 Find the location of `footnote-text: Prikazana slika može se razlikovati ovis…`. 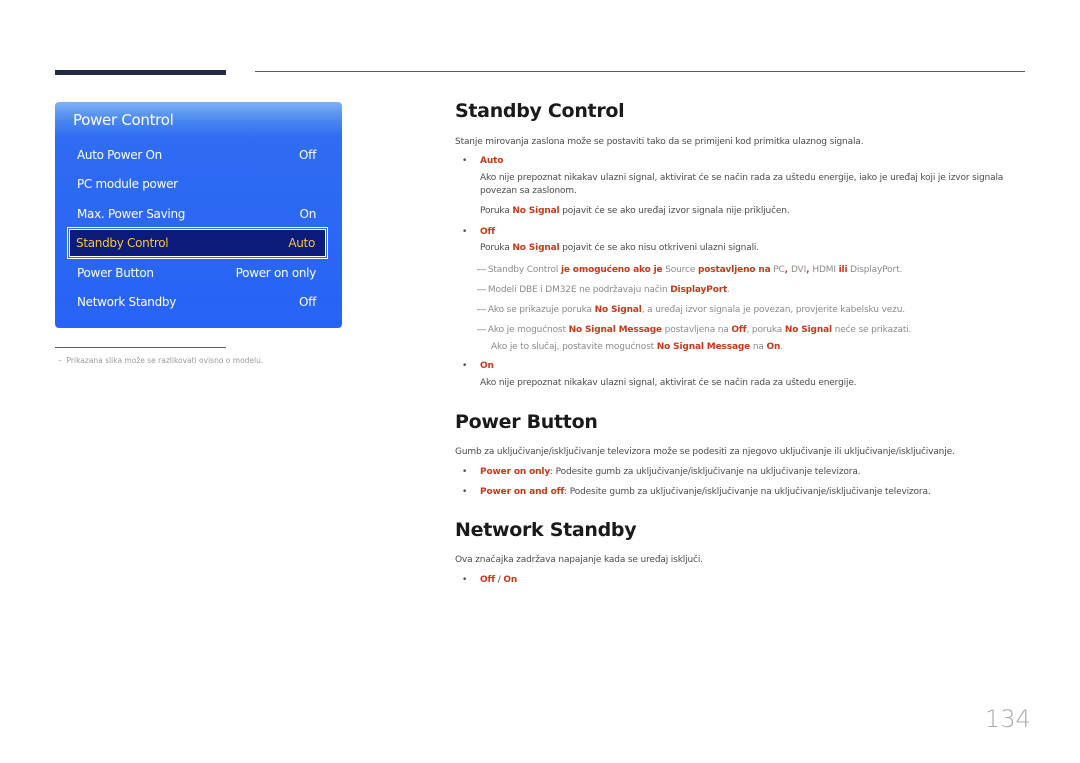

footnote-text: Prikazana slika može se razlikovati ovis… is located at coordinates (165, 360).